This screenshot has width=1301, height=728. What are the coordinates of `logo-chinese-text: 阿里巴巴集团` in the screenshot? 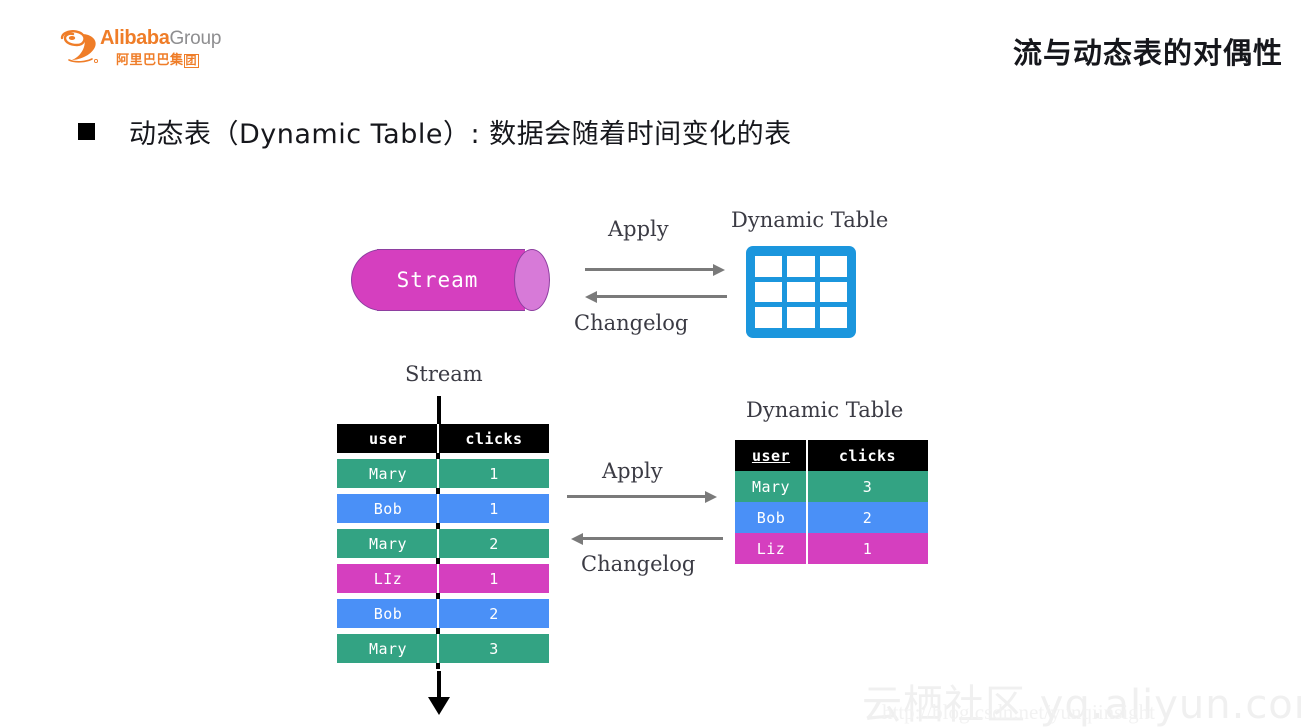 It's located at (158, 58).